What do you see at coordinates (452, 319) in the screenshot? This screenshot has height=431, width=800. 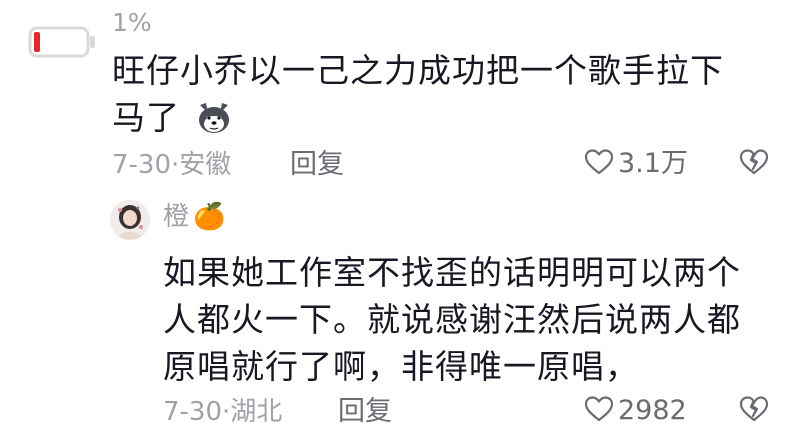 I see `reply-text-line: 人都火一下。就说感谢汪然后说两人都` at bounding box center [452, 319].